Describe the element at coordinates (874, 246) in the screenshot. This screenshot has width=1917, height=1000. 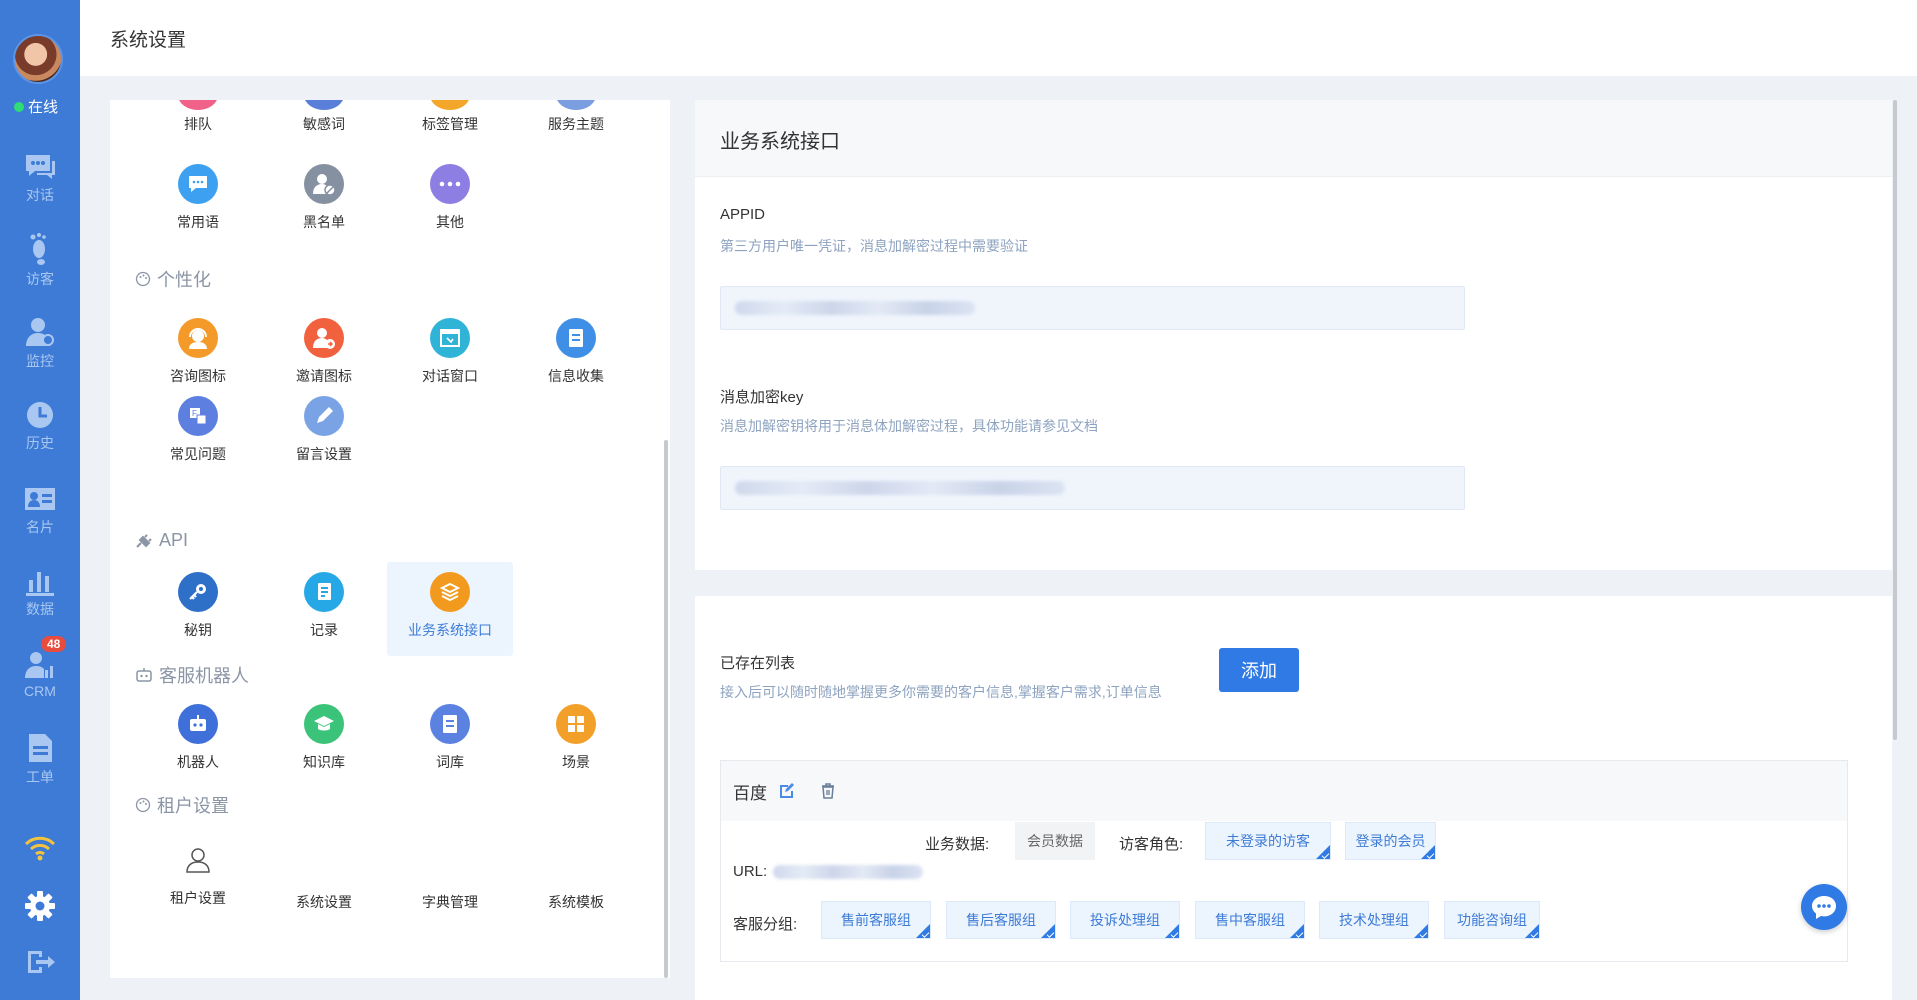
I see `appid-description: 第三方用户唯一凭证，消息加解密过程中需要验证` at that location.